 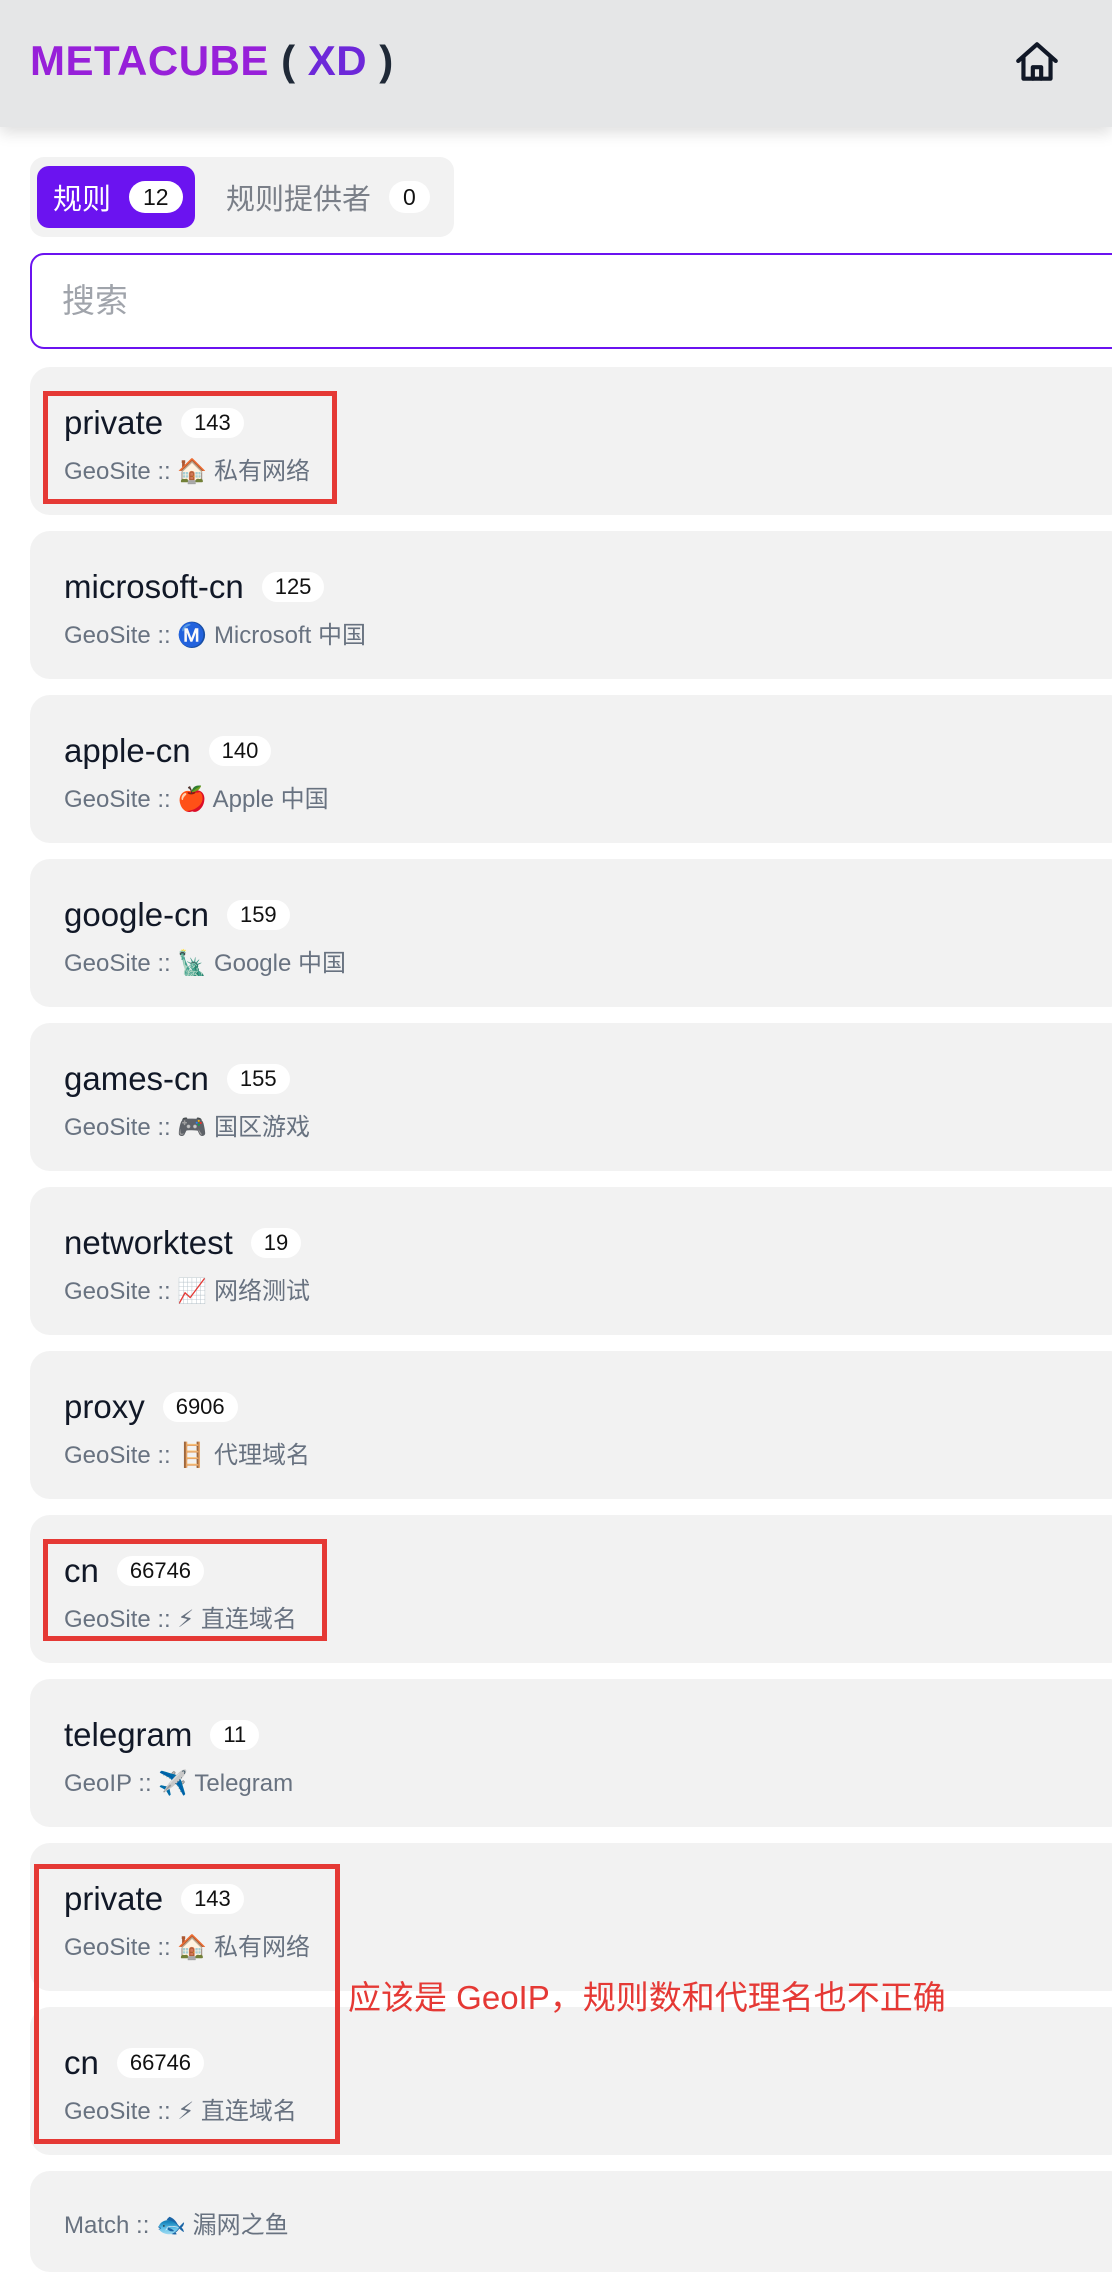 What do you see at coordinates (176, 2225) in the screenshot?
I see `rule-detail: Match :: 🐟 漏网之鱼` at bounding box center [176, 2225].